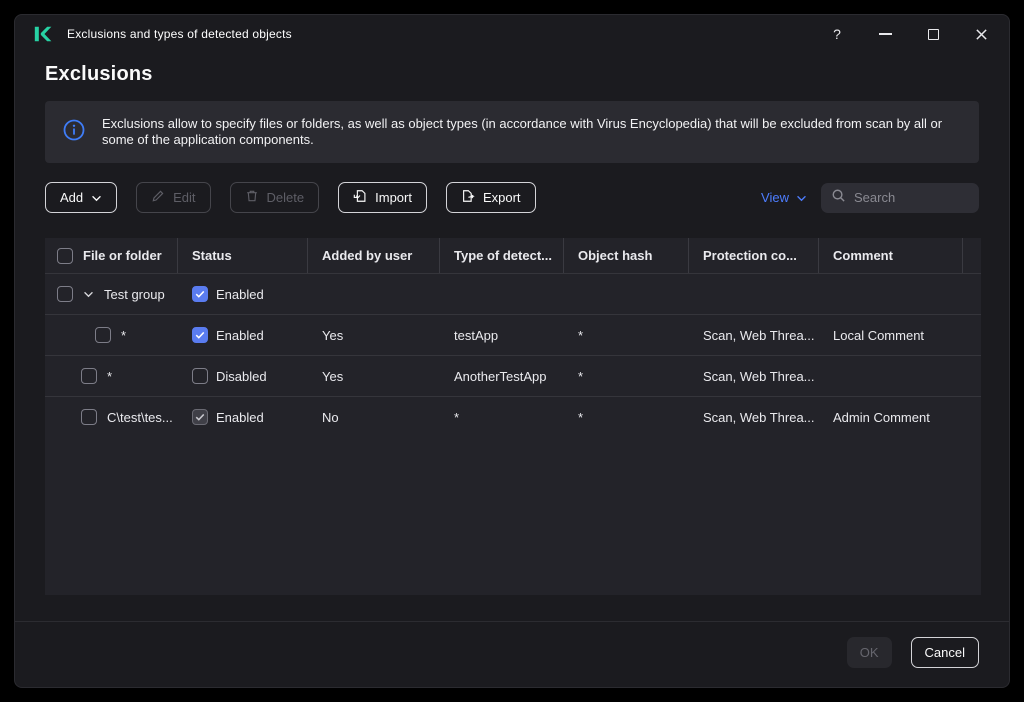 This screenshot has height=702, width=1024. What do you see at coordinates (252, 197) in the screenshot?
I see `trash-icon` at bounding box center [252, 197].